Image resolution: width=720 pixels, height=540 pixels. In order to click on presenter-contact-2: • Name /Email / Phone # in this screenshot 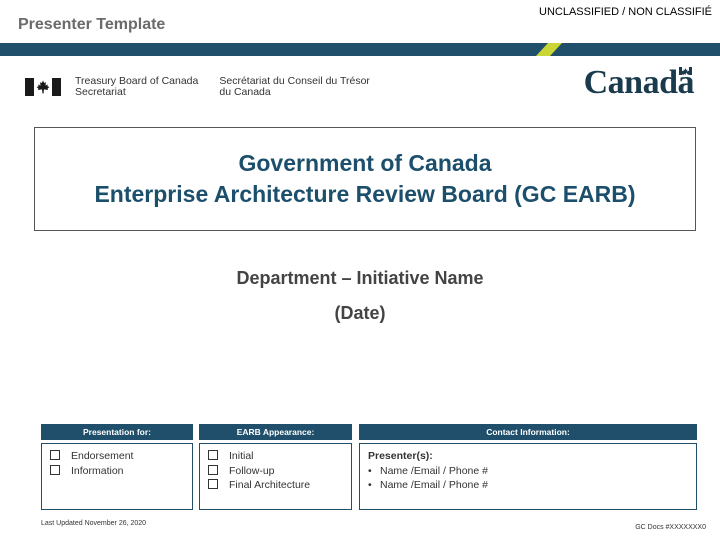, I will do `click(428, 485)`.